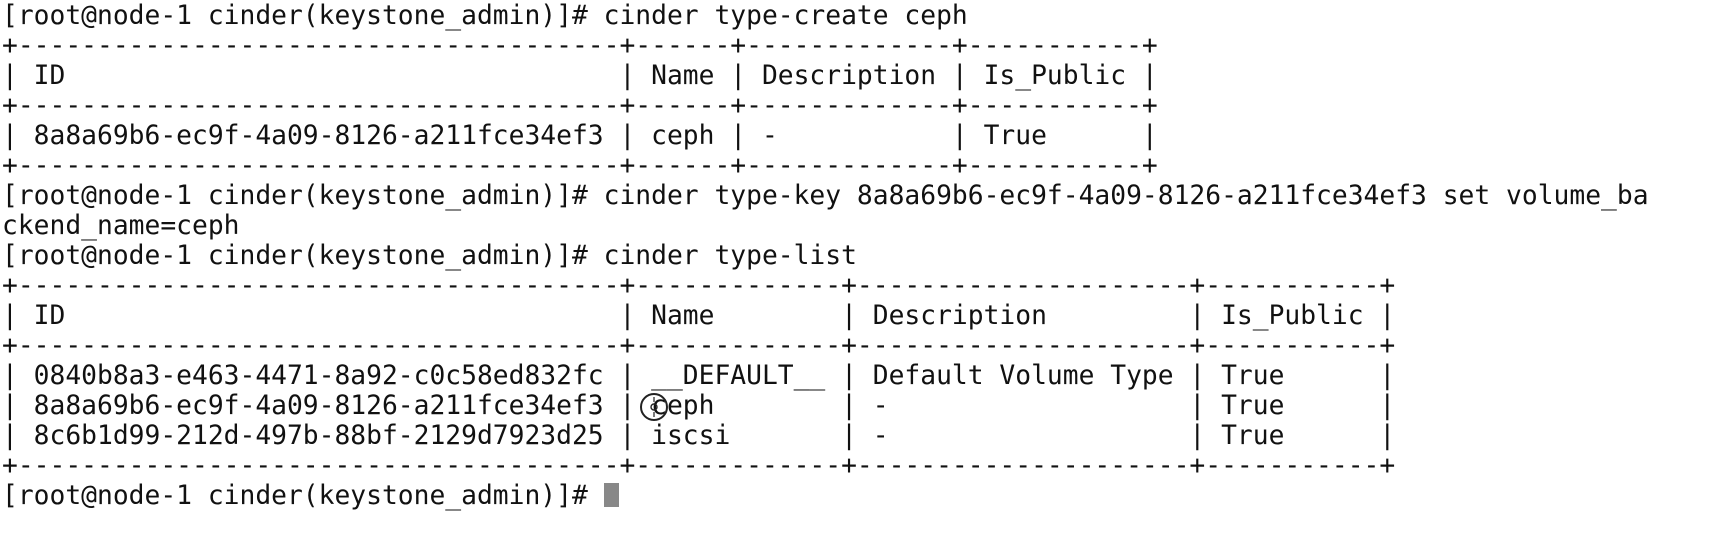  Describe the element at coordinates (699, 316) in the screenshot. I see `terminal-line-11: | ID | Name | Description | Is_Public |` at that location.